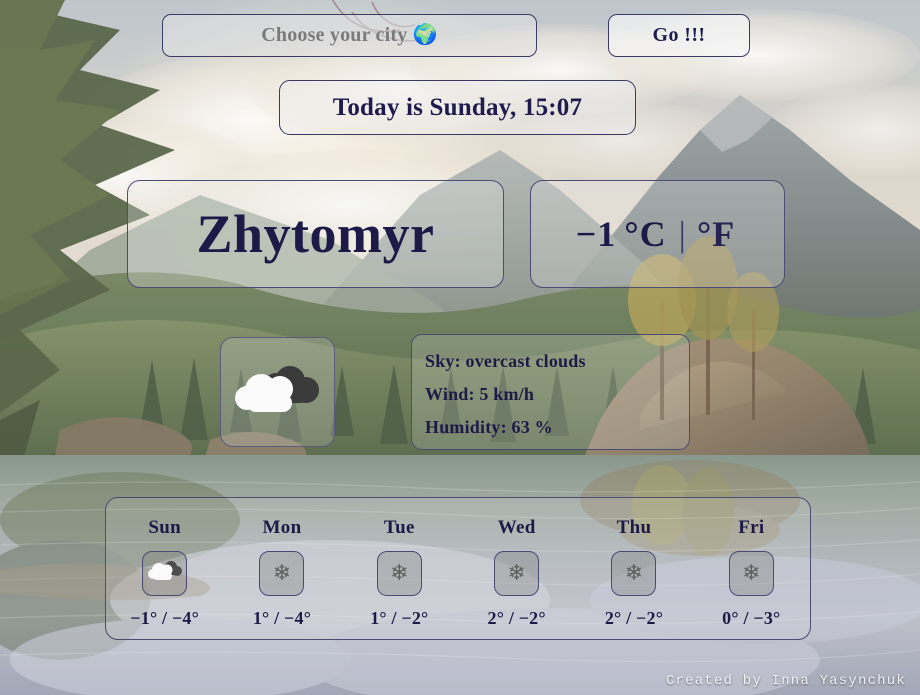 This screenshot has height=695, width=920. Describe the element at coordinates (716, 234) in the screenshot. I see `fahrenheit-unit-link: °F` at that location.